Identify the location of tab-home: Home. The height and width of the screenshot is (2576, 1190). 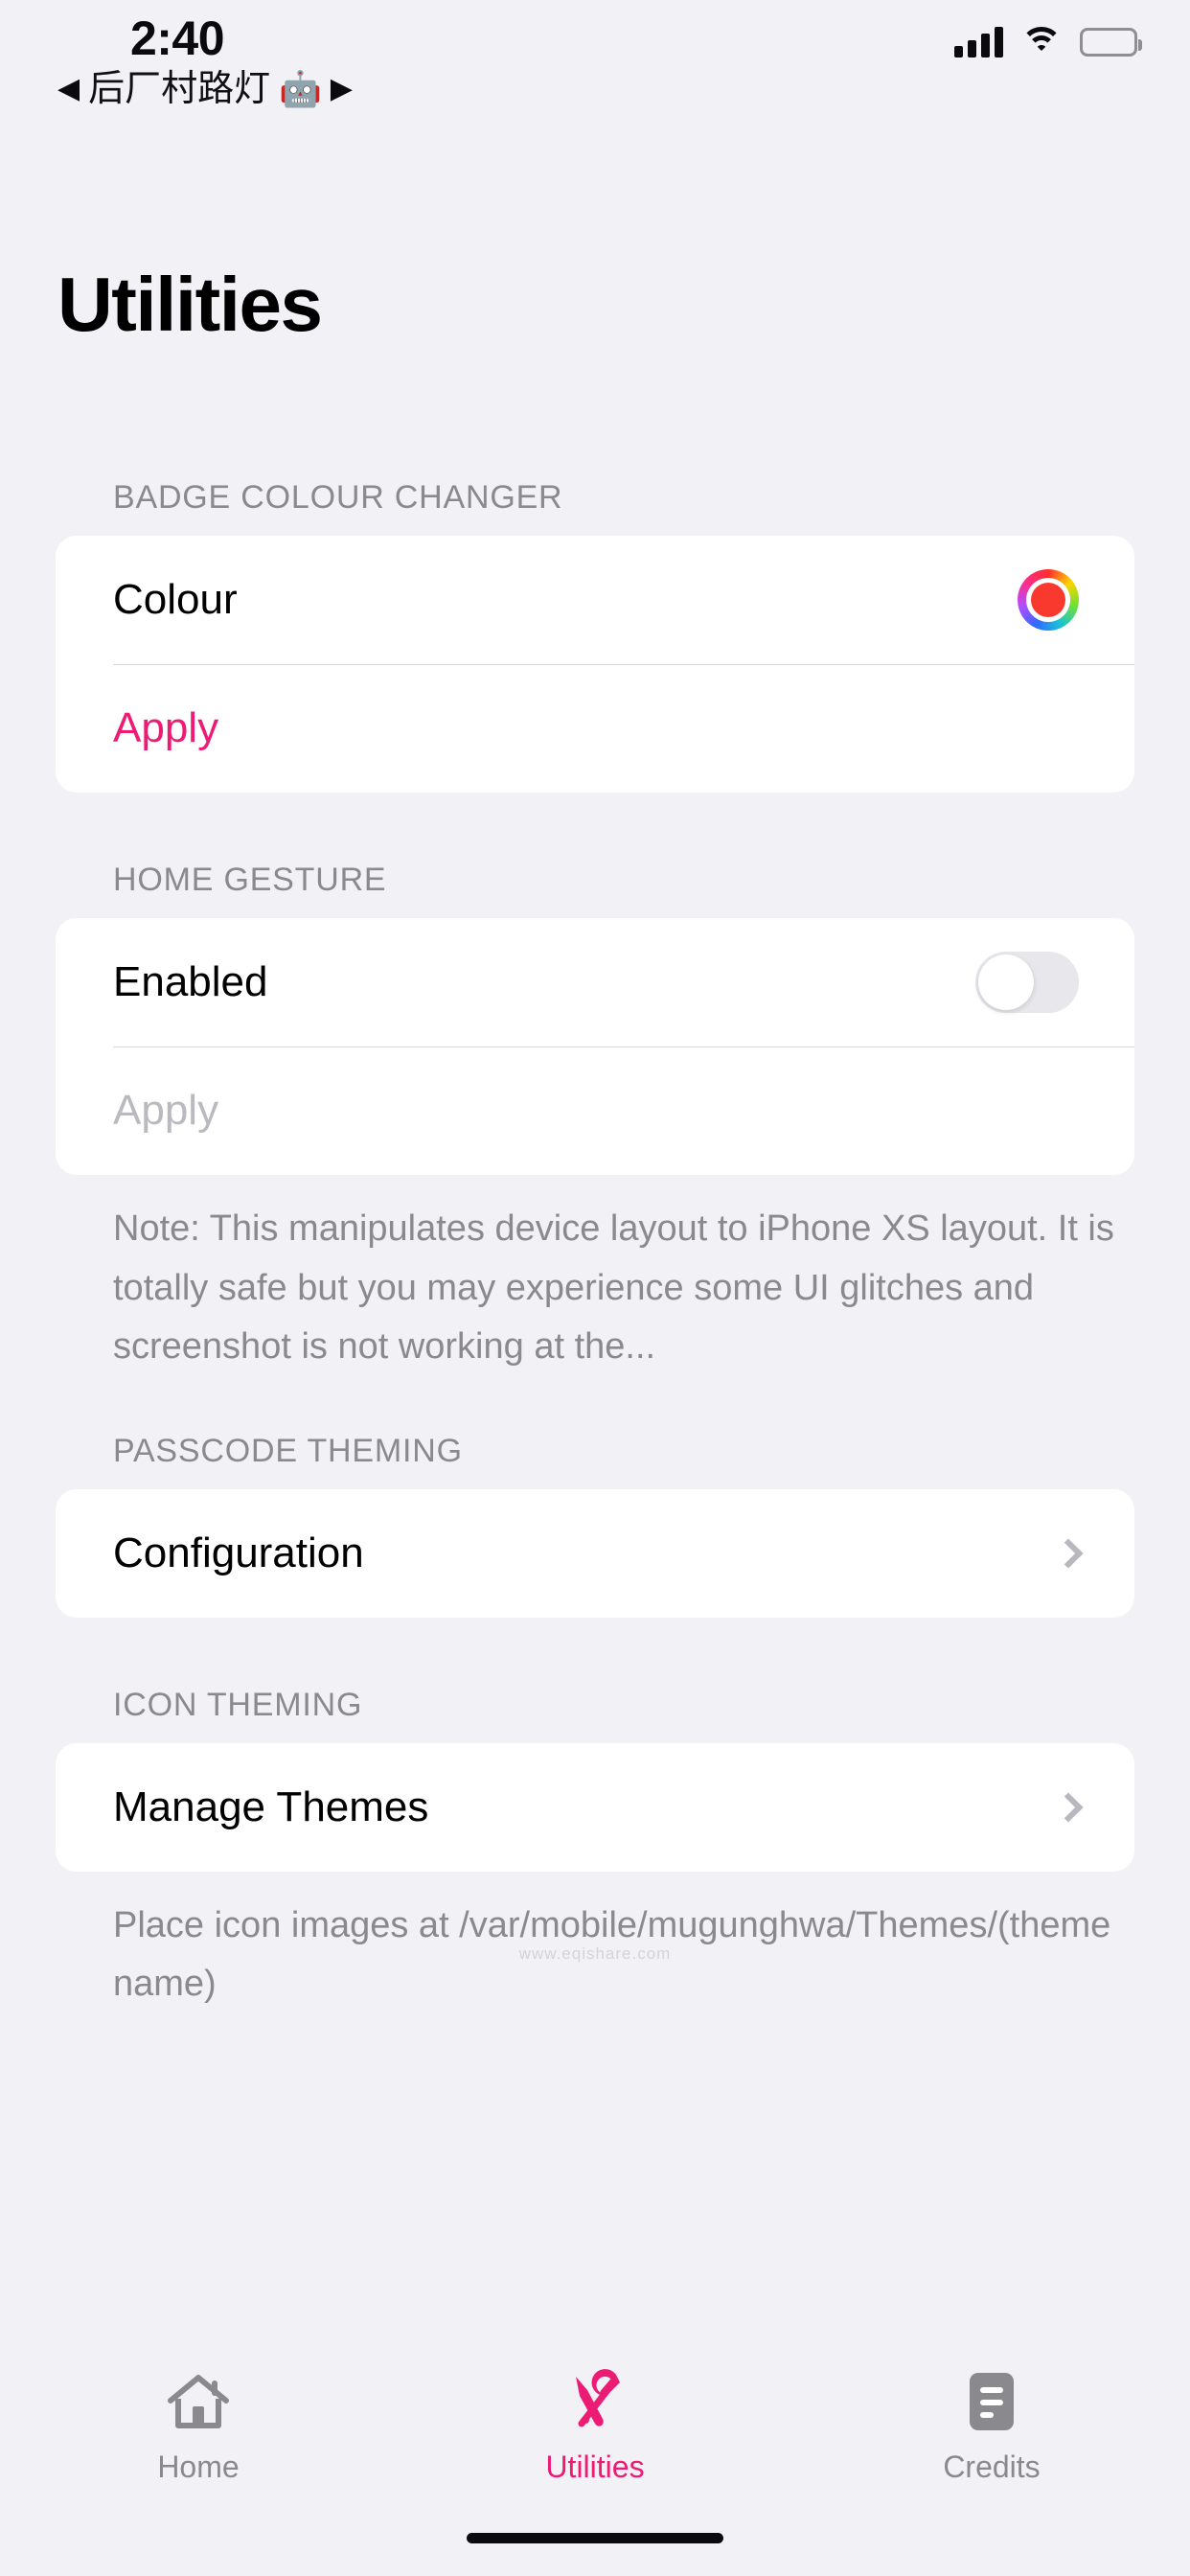
(199, 2426).